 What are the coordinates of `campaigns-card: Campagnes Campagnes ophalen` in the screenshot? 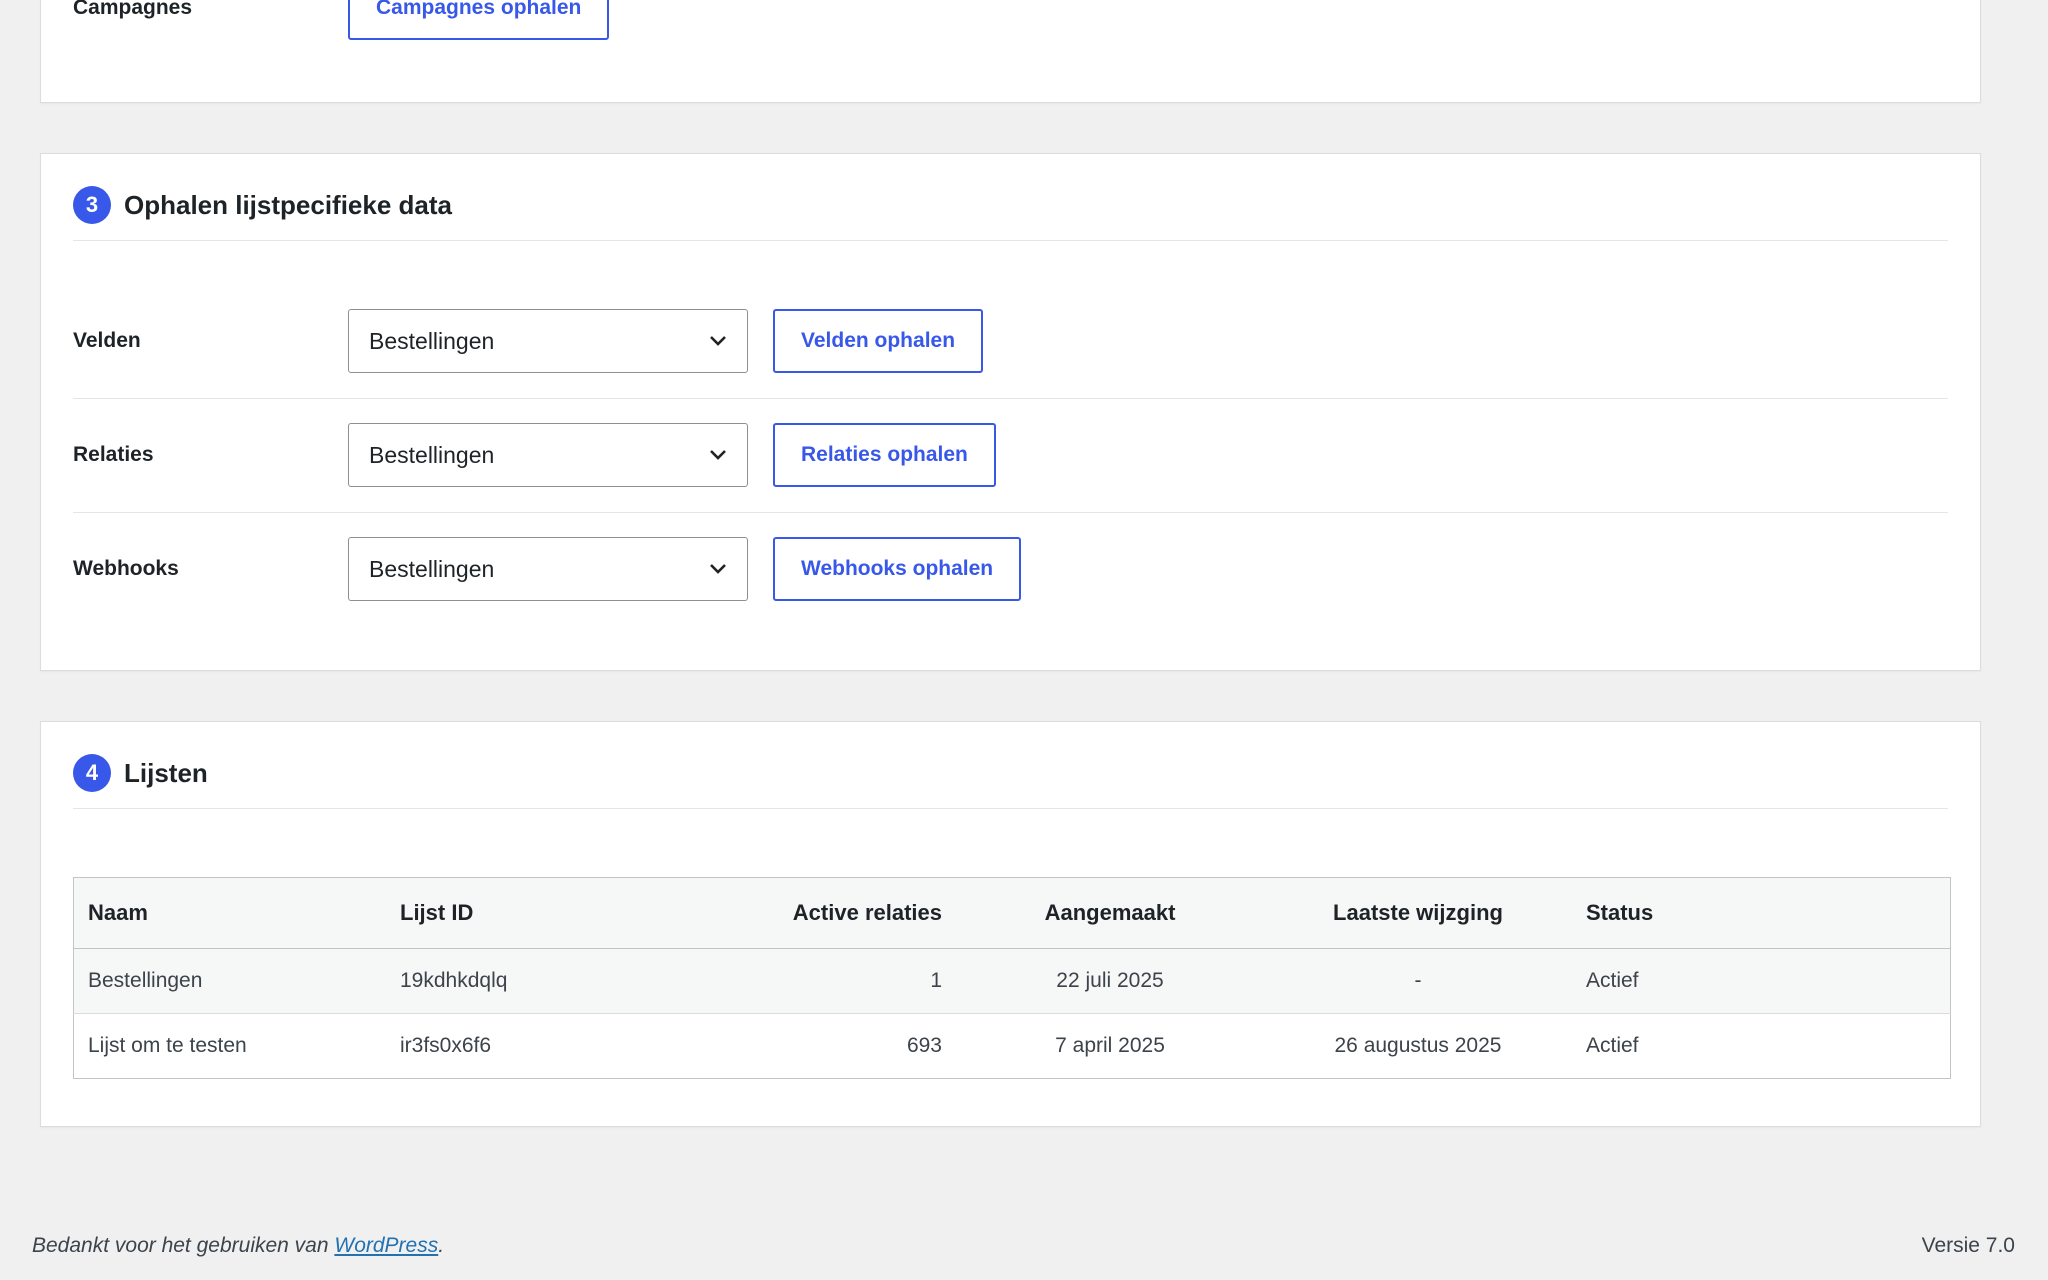 It's located at (1010, 51).